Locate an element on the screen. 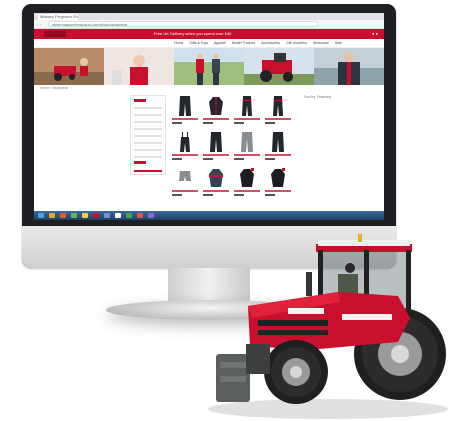  banner-panel-jacket is located at coordinates (349, 66).